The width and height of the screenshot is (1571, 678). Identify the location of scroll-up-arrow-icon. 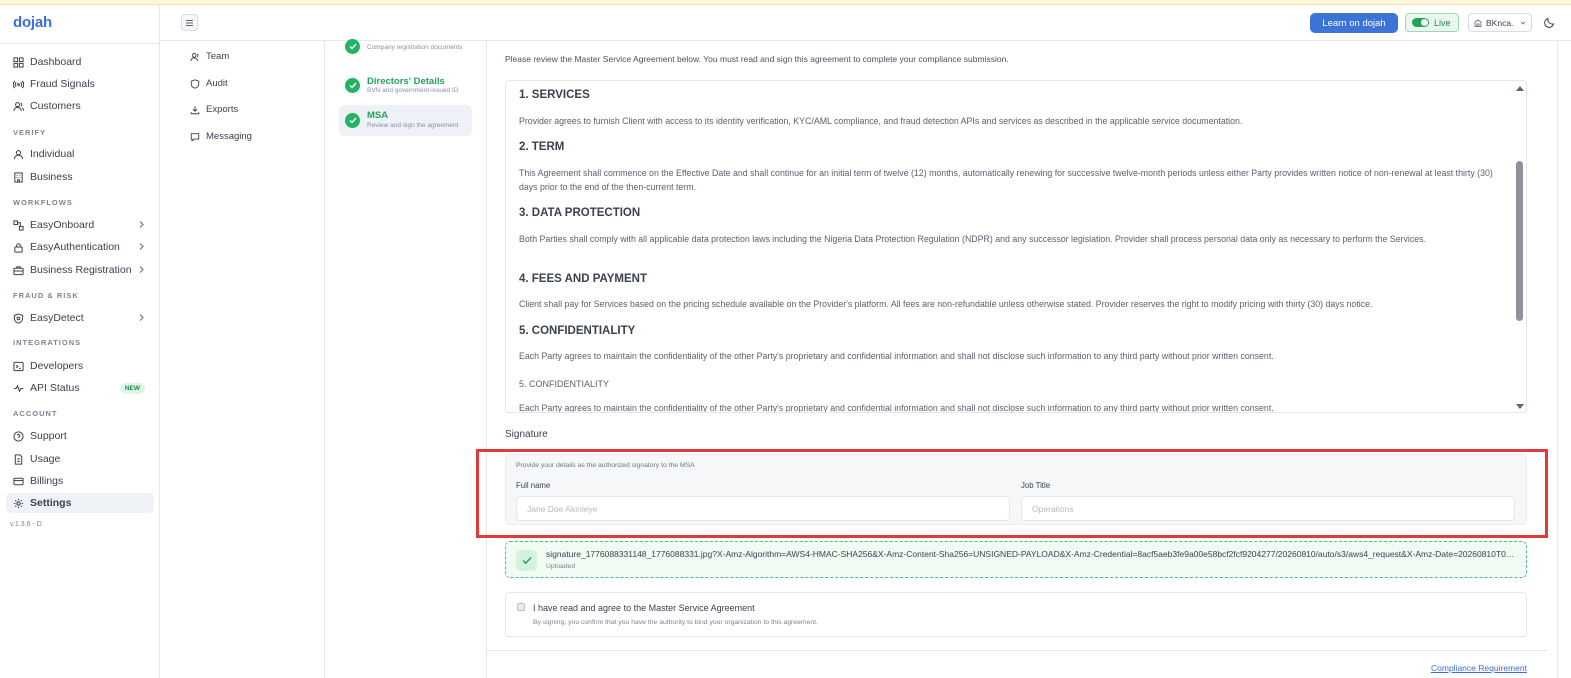
(1520, 88).